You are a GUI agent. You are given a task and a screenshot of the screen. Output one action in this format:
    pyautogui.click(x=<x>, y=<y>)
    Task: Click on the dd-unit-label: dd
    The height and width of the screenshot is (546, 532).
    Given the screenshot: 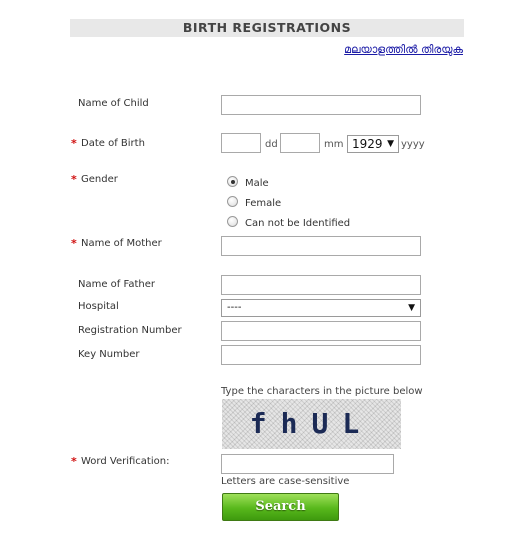 What is the action you would take?
    pyautogui.click(x=271, y=144)
    